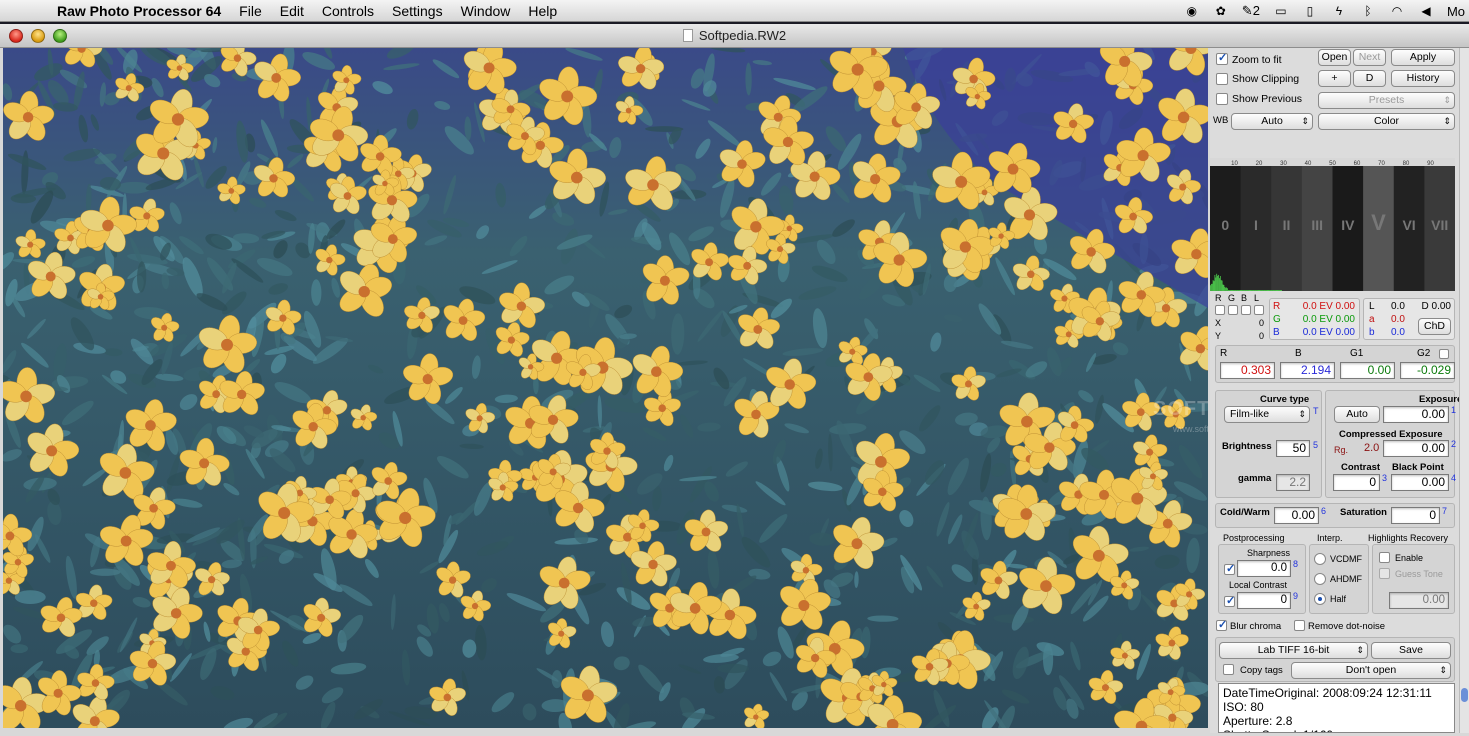  I want to click on guess-tone-checkbox, so click(1384, 573).